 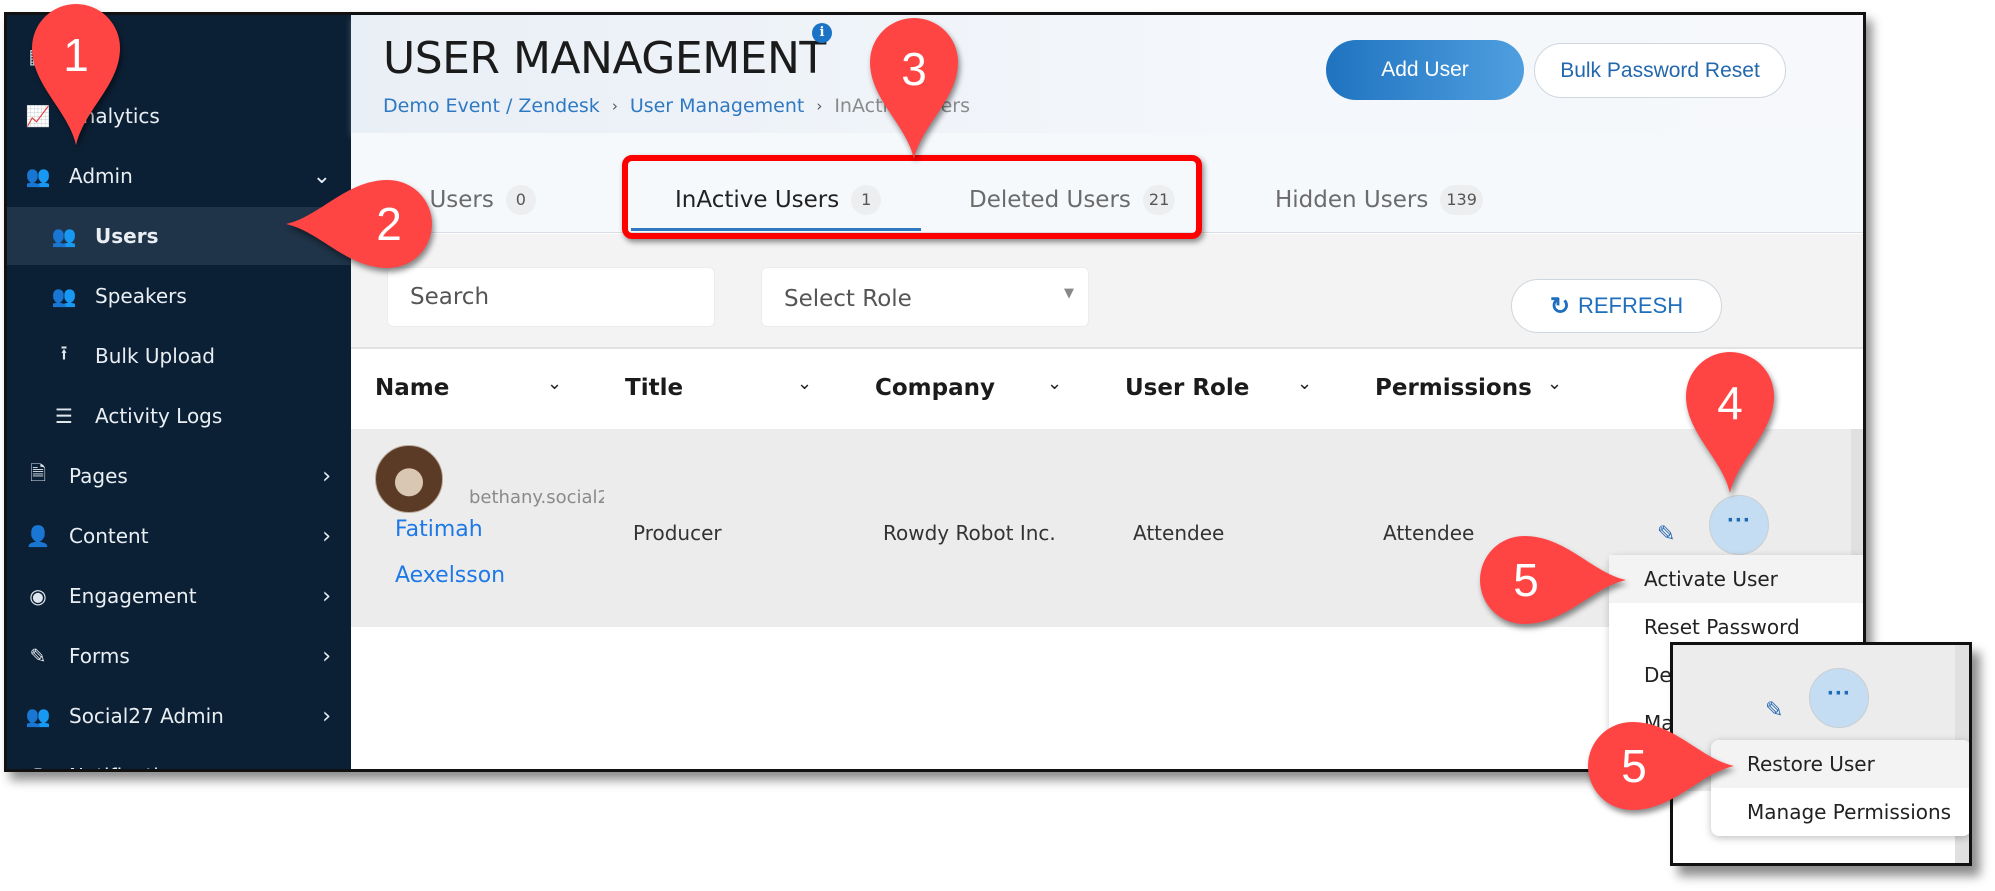 I want to click on document-icon: 🗎, so click(x=38, y=473).